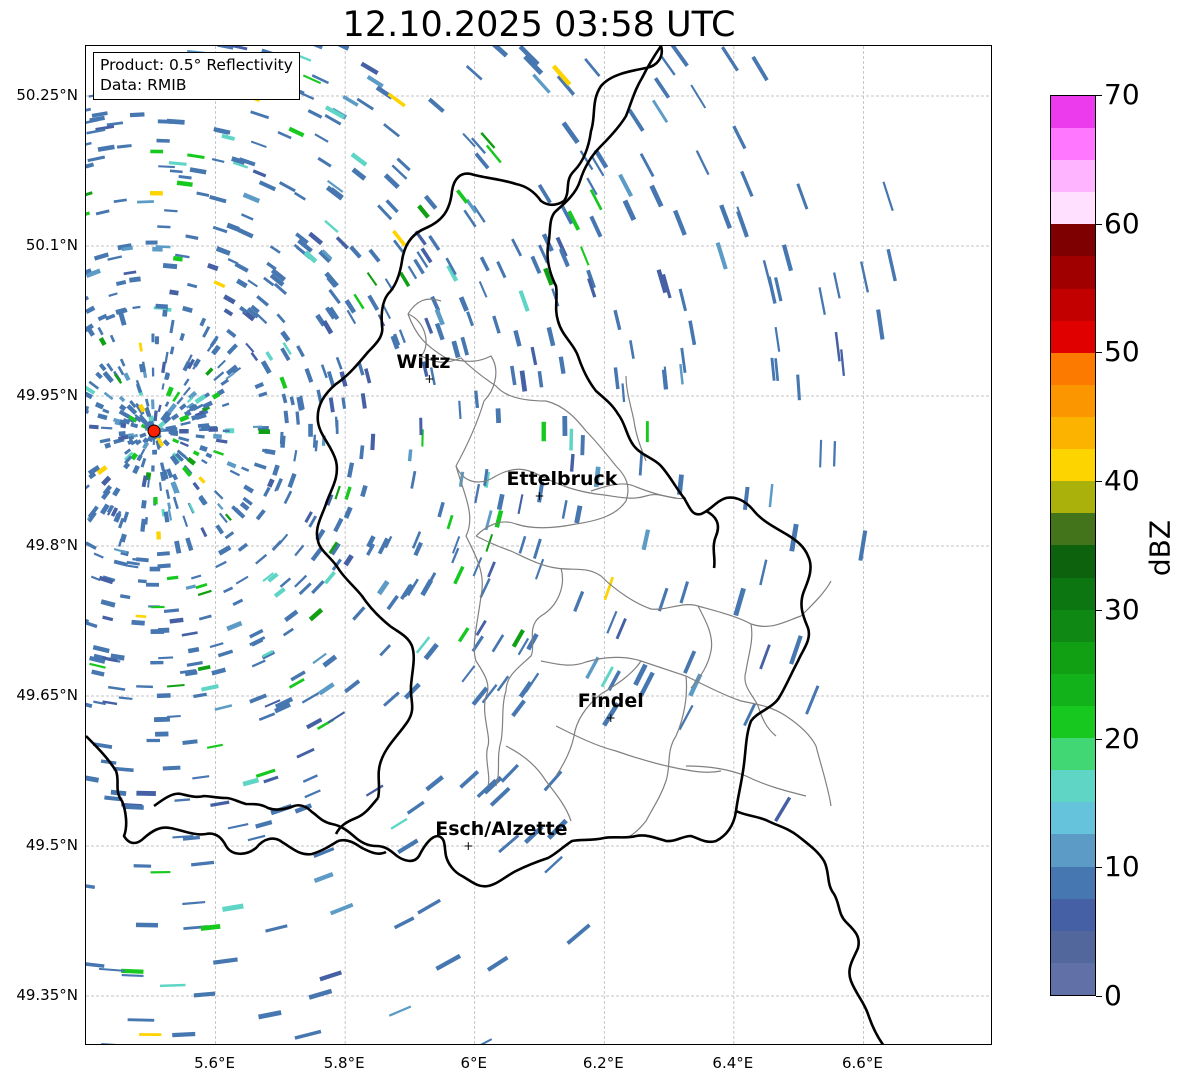 This screenshot has width=1184, height=1081. What do you see at coordinates (344, 1063) in the screenshot?
I see `lon-tick-label: 5.8°E` at bounding box center [344, 1063].